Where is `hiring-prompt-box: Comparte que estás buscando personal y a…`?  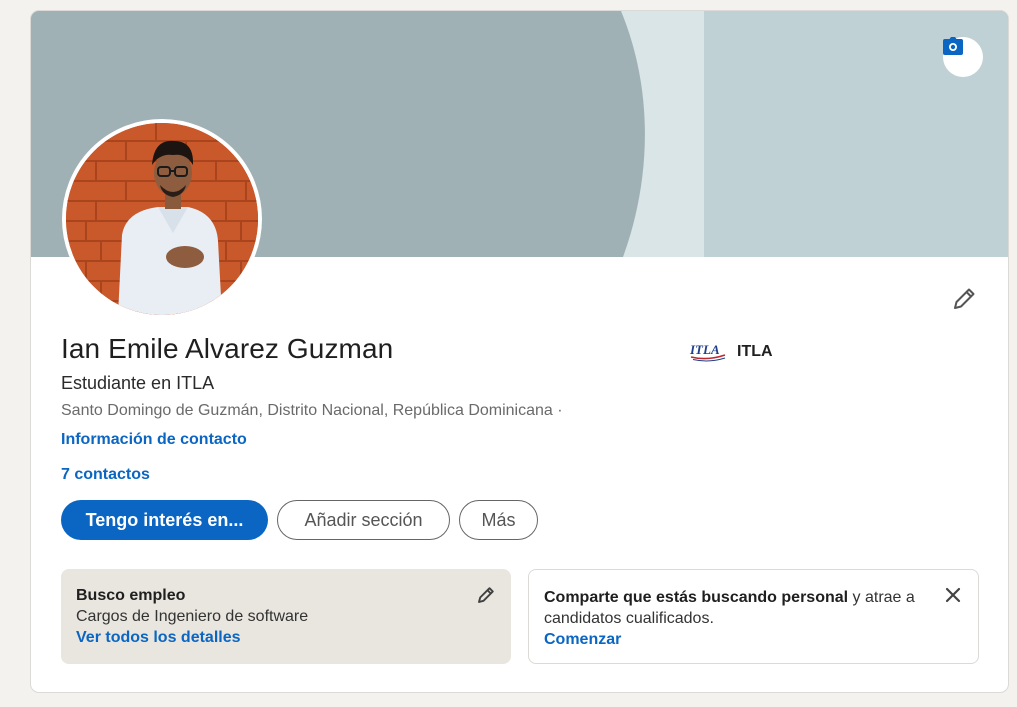 hiring-prompt-box: Comparte que estás buscando personal y a… is located at coordinates (753, 616).